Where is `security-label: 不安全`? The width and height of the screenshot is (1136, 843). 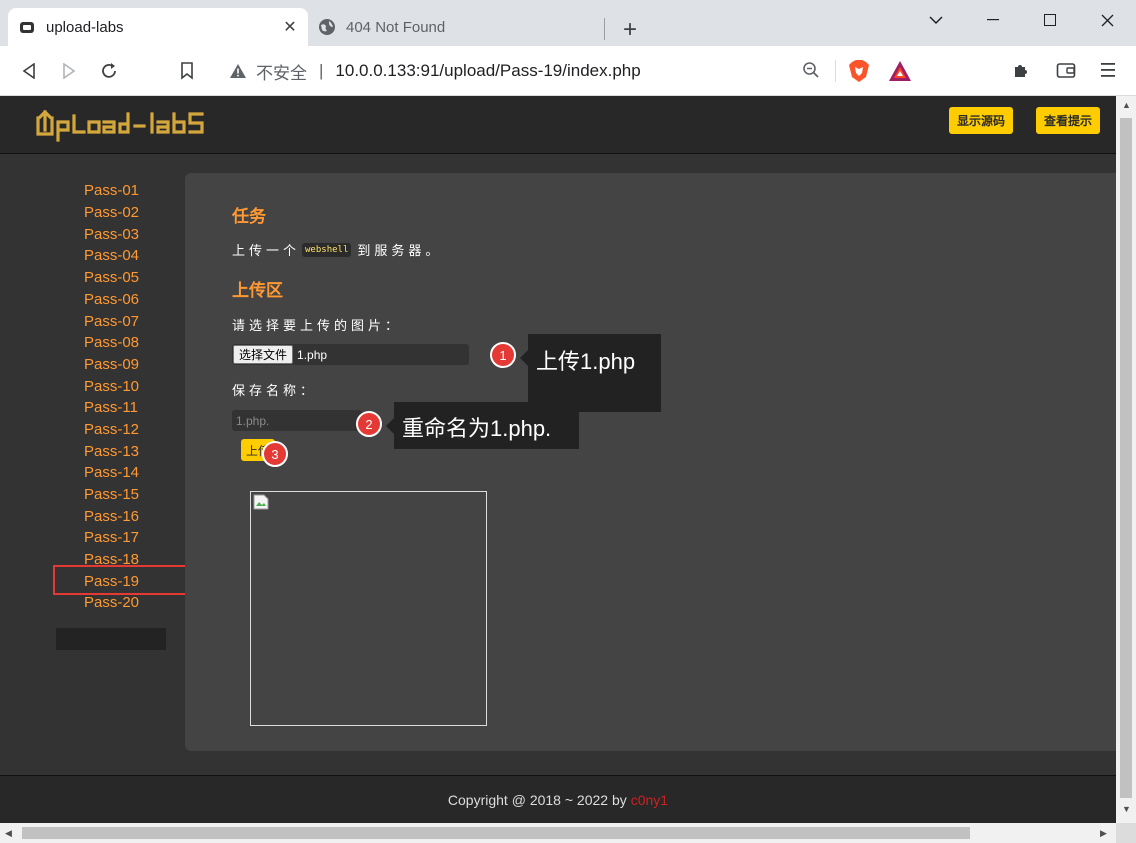
security-label: 不安全 is located at coordinates (281, 71).